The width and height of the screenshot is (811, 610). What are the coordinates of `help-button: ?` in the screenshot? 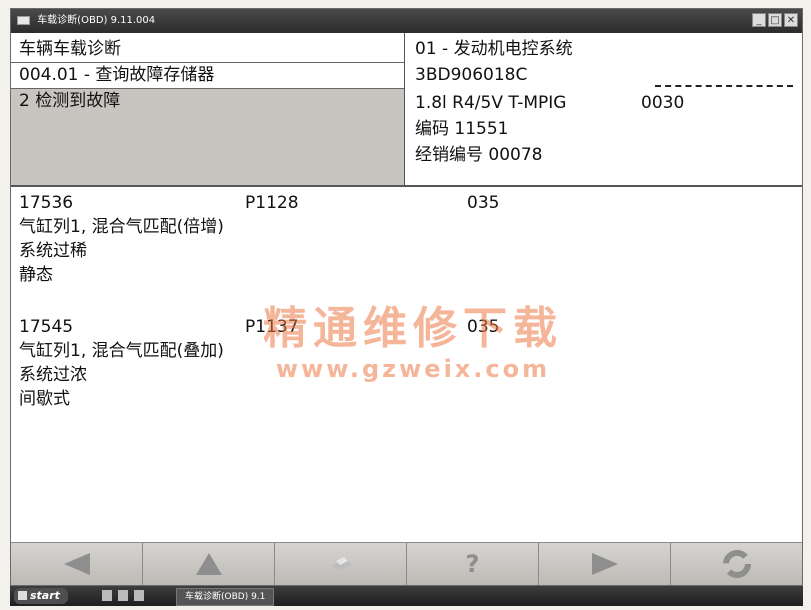 It's located at (473, 564).